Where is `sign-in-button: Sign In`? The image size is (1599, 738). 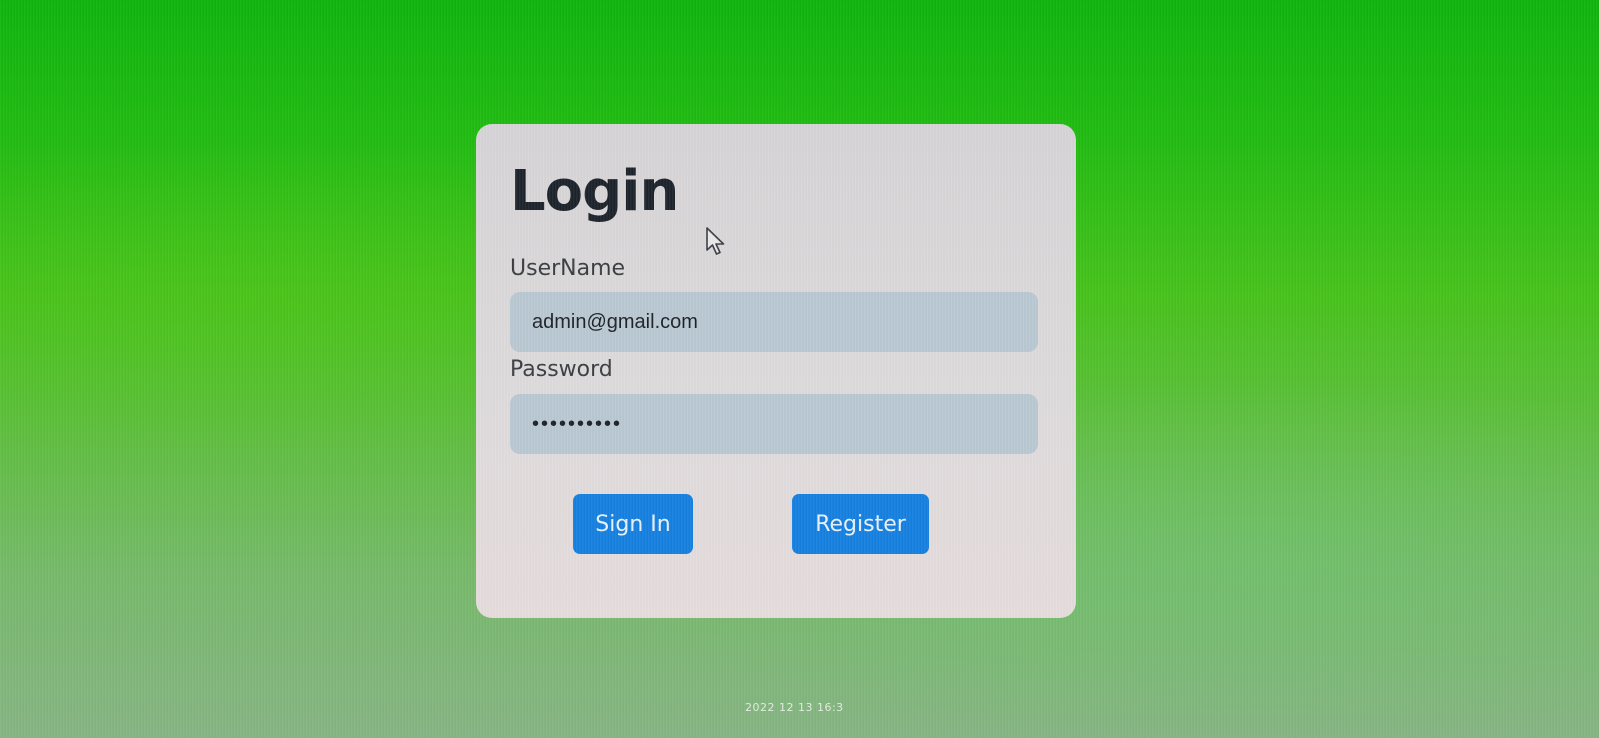 sign-in-button: Sign In is located at coordinates (633, 524).